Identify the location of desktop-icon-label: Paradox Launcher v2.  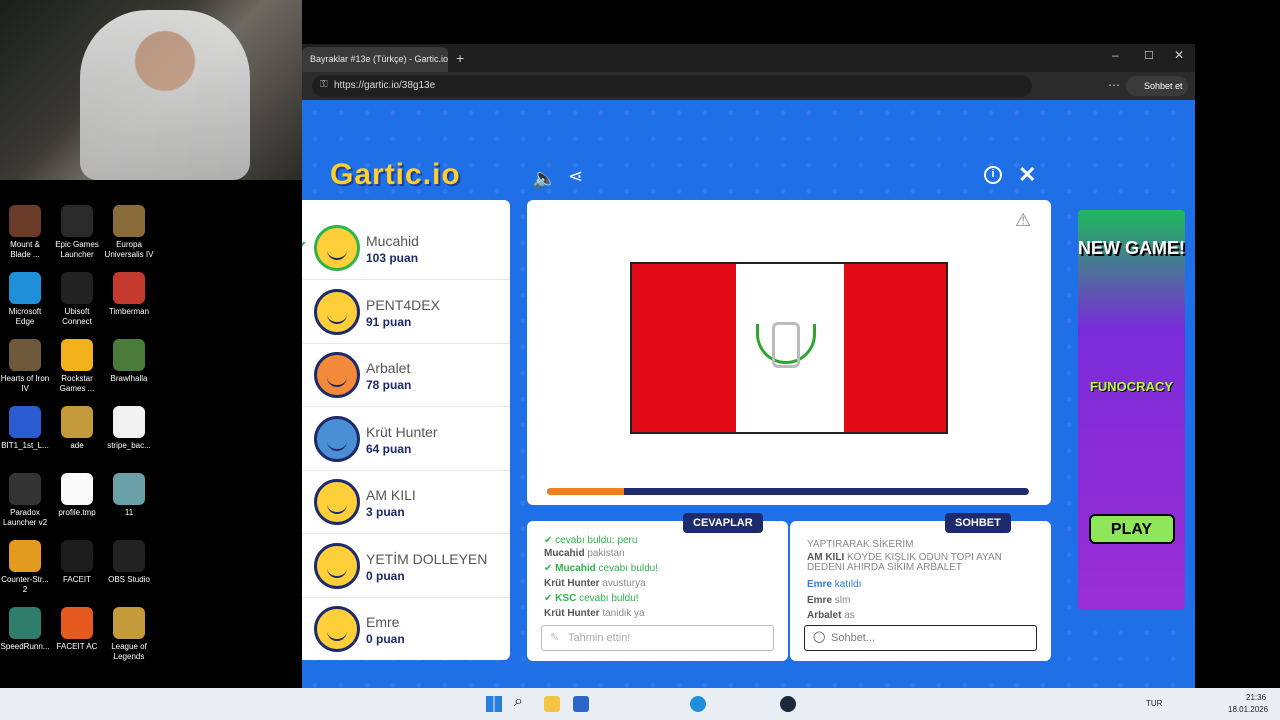
(25, 517).